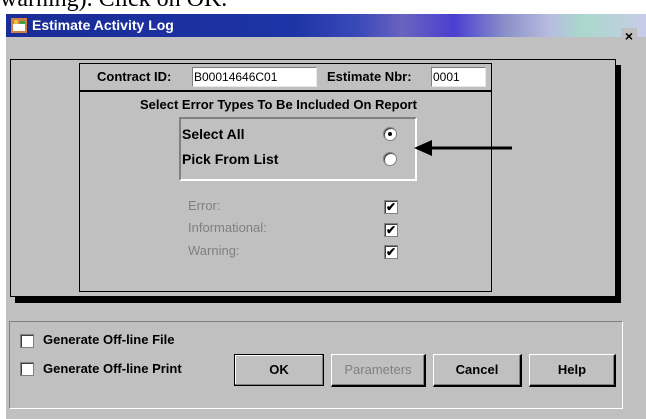 The image size is (646, 419). I want to click on document-text: warning). Click on OK., so click(113, 6).